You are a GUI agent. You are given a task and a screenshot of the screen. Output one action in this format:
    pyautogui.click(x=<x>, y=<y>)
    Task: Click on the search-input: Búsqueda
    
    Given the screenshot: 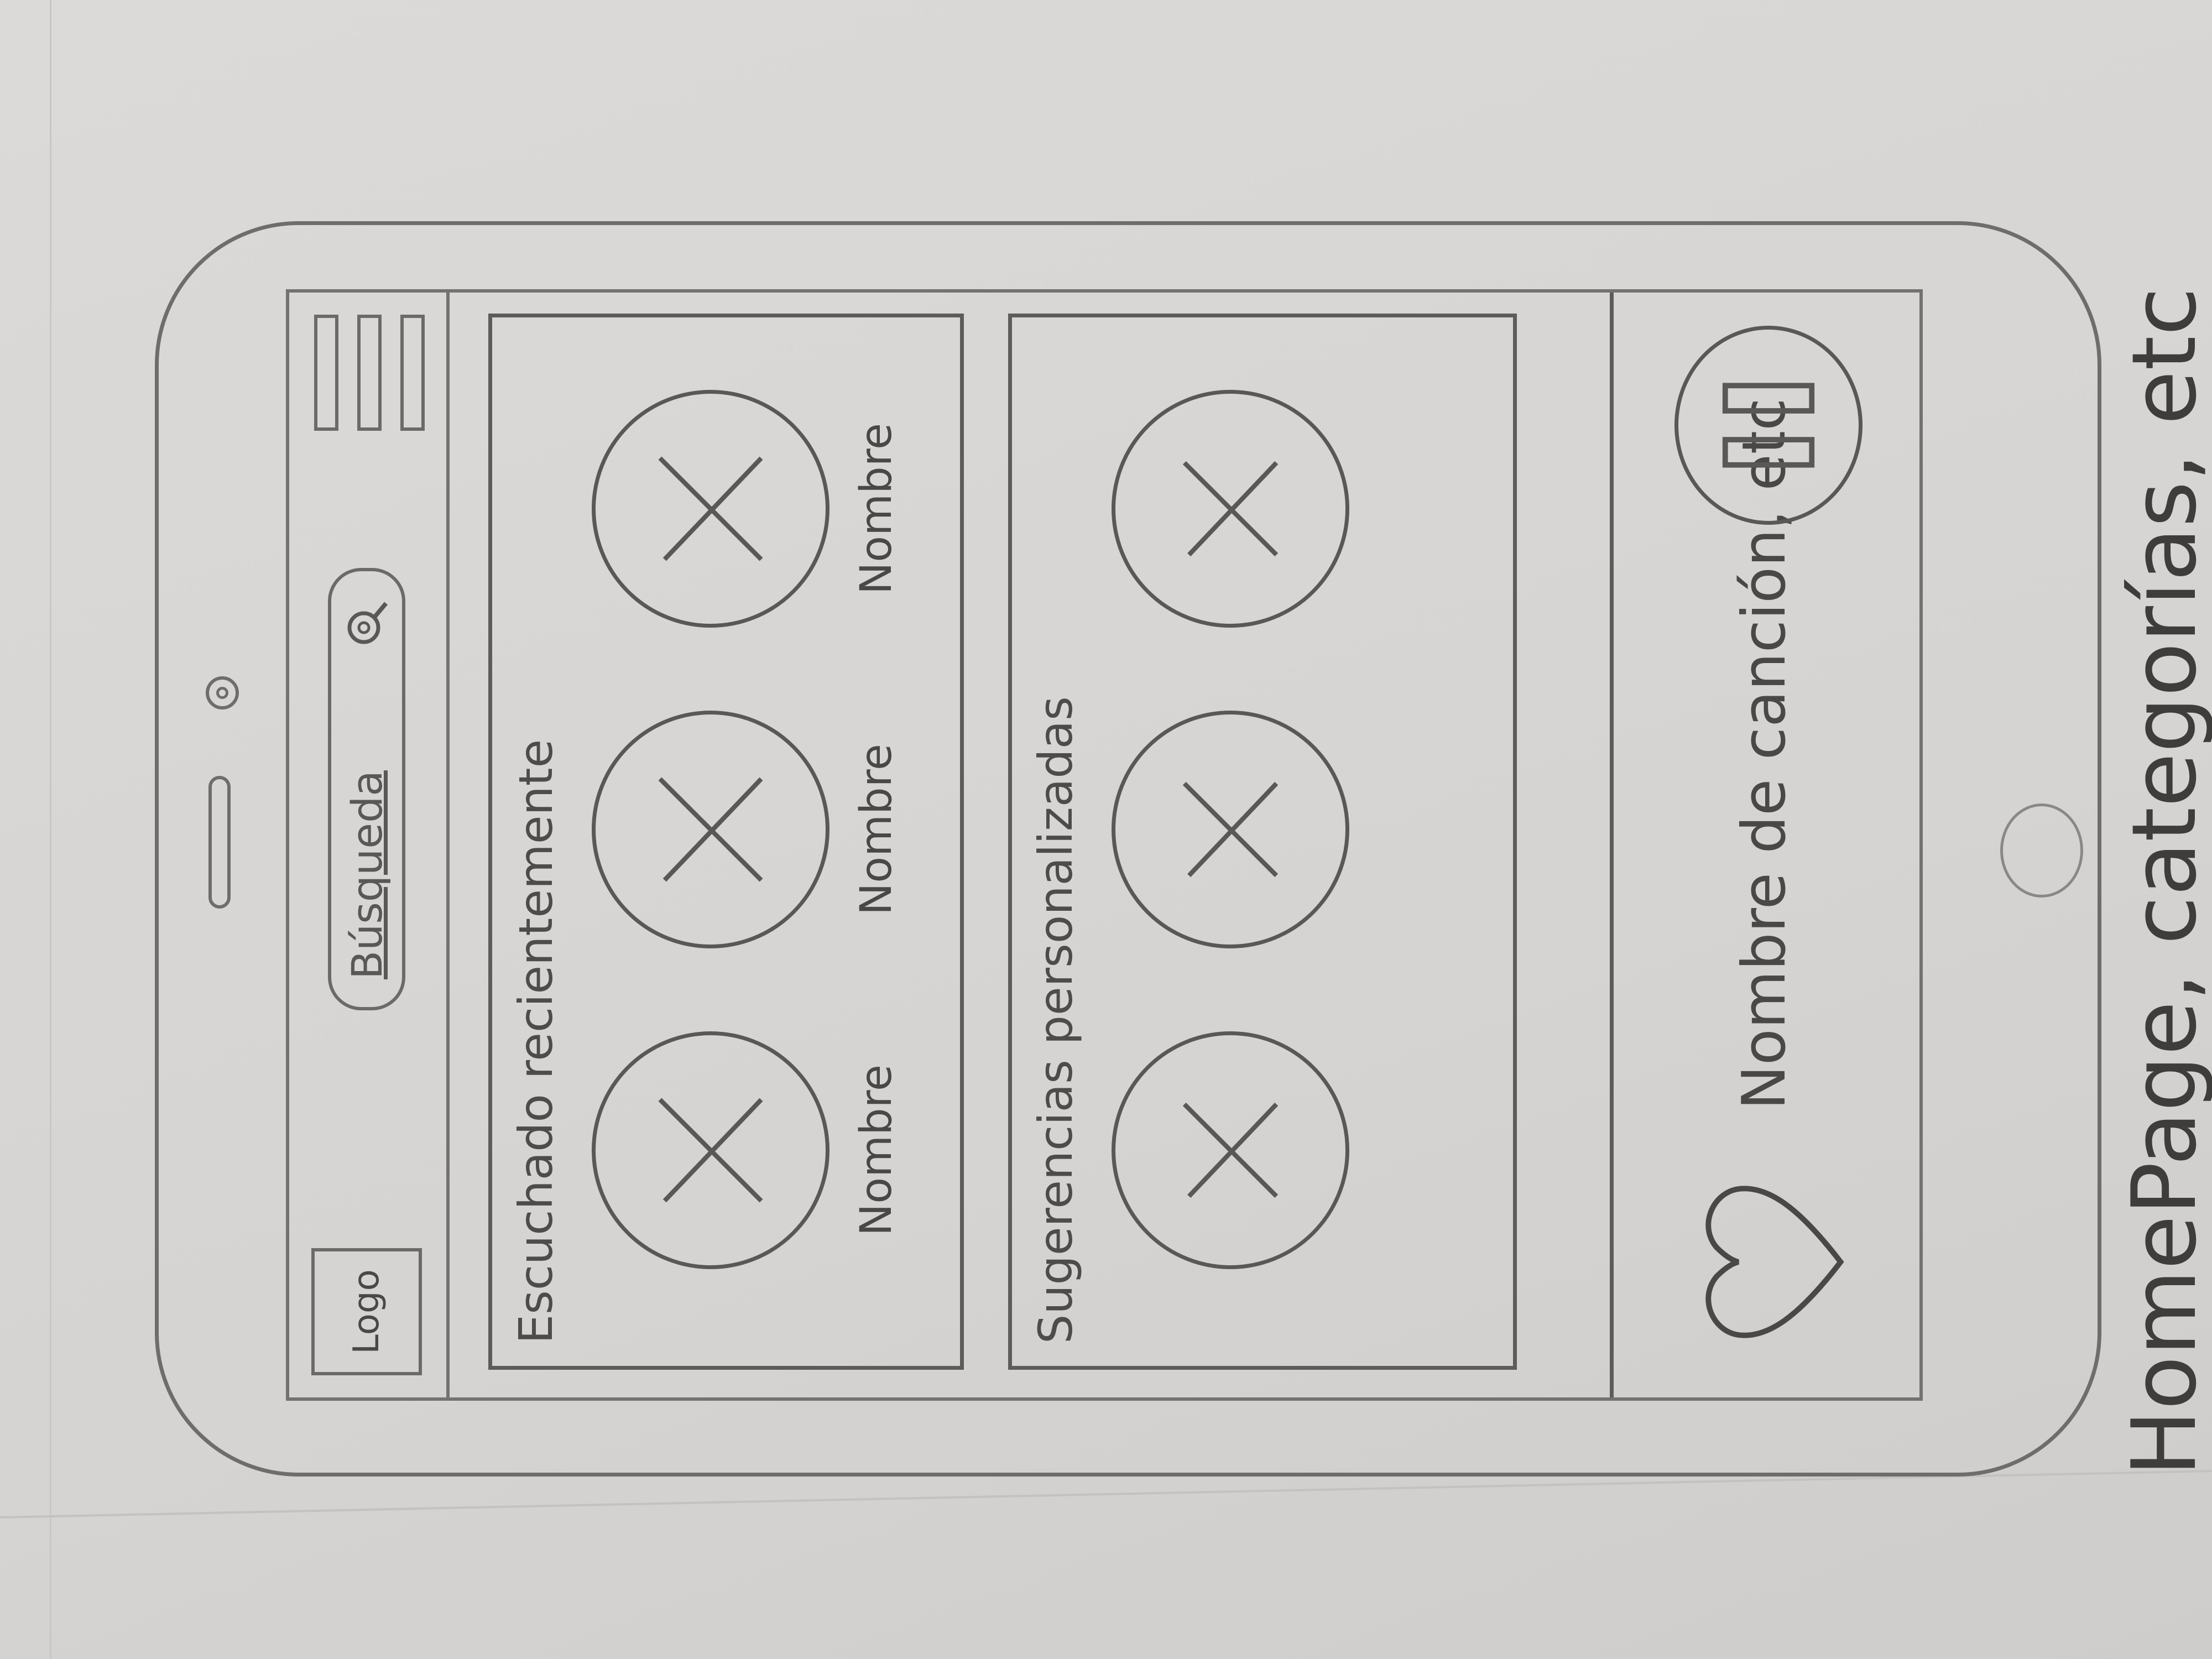 What is the action you would take?
    pyautogui.click(x=367, y=789)
    